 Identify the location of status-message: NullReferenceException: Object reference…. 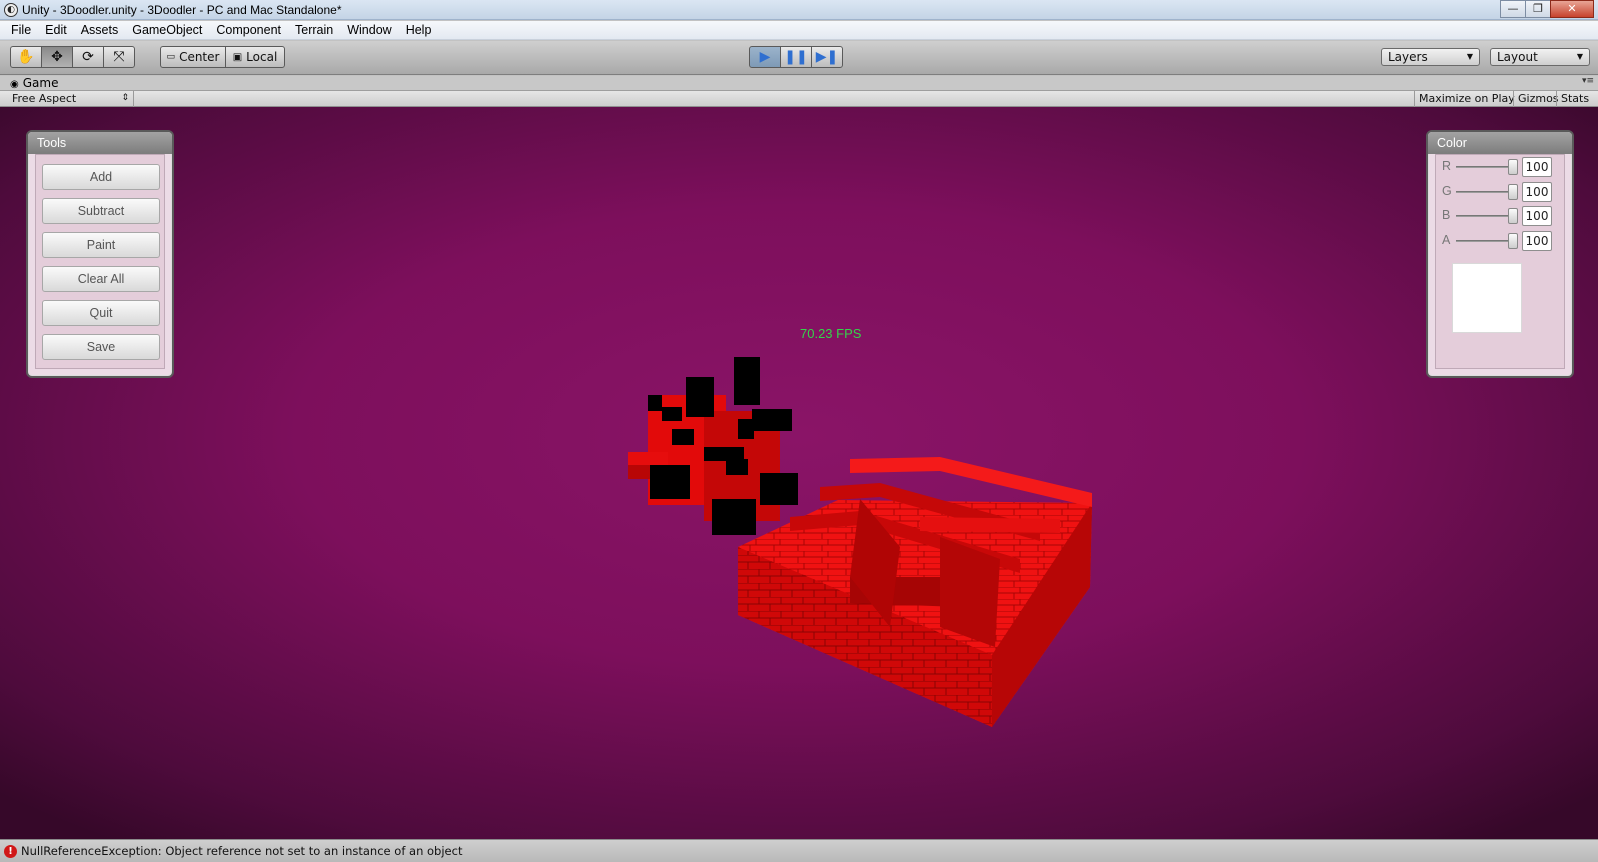
(242, 851).